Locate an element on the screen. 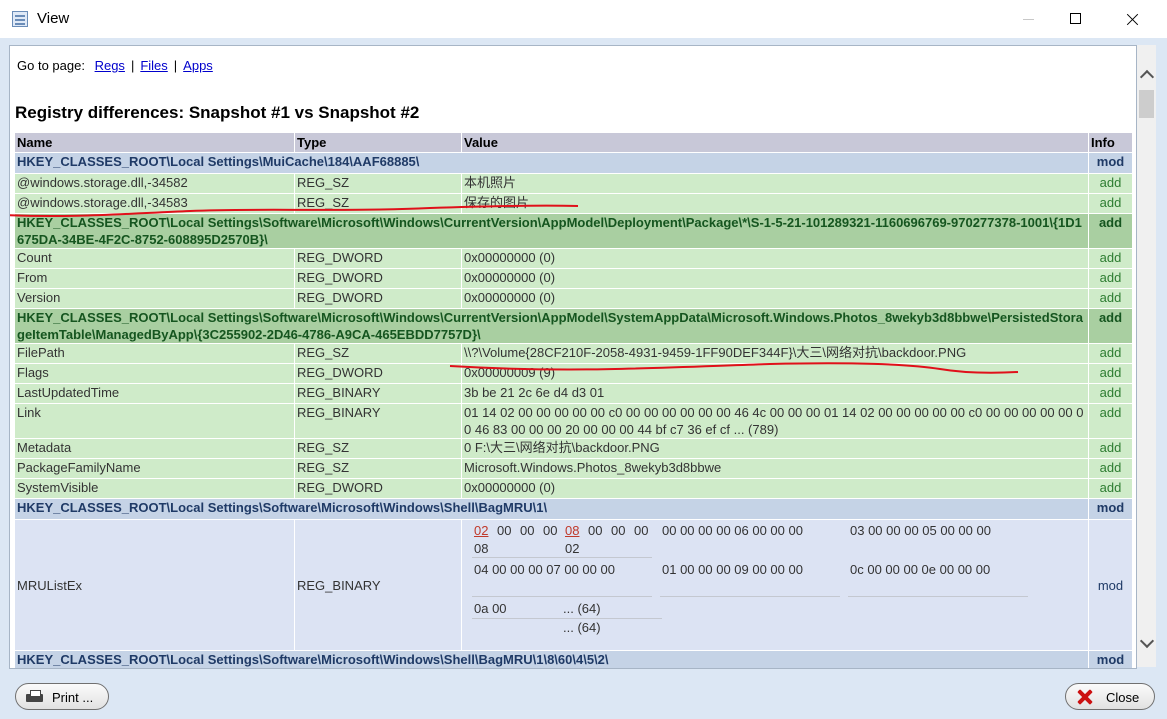 The height and width of the screenshot is (719, 1167). close-button: Close is located at coordinates (1110, 696).